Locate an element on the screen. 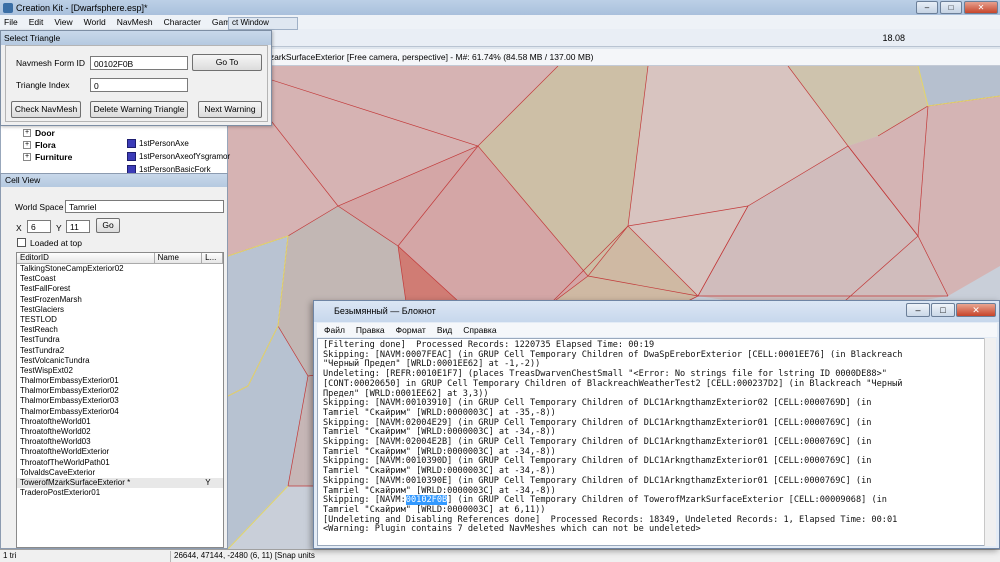  cell-row: TestCoast is located at coordinates (120, 279).